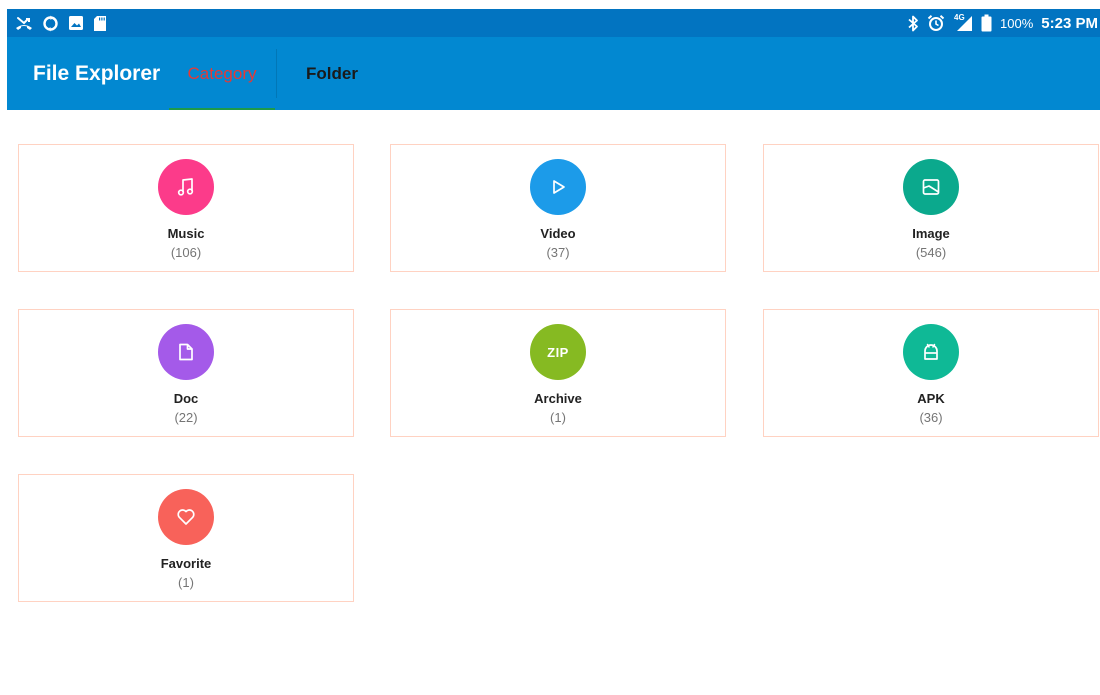  What do you see at coordinates (186, 417) in the screenshot?
I see `category-count: (22)` at bounding box center [186, 417].